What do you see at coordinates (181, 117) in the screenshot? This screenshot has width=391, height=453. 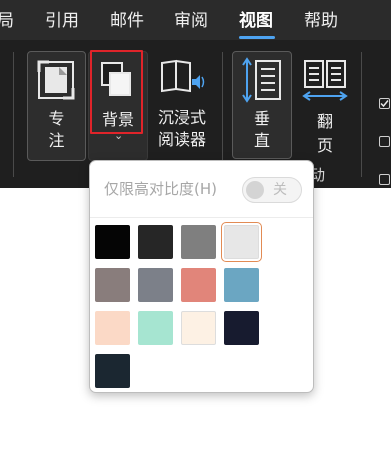 I see `immersive-label-1: 沉浸式` at bounding box center [181, 117].